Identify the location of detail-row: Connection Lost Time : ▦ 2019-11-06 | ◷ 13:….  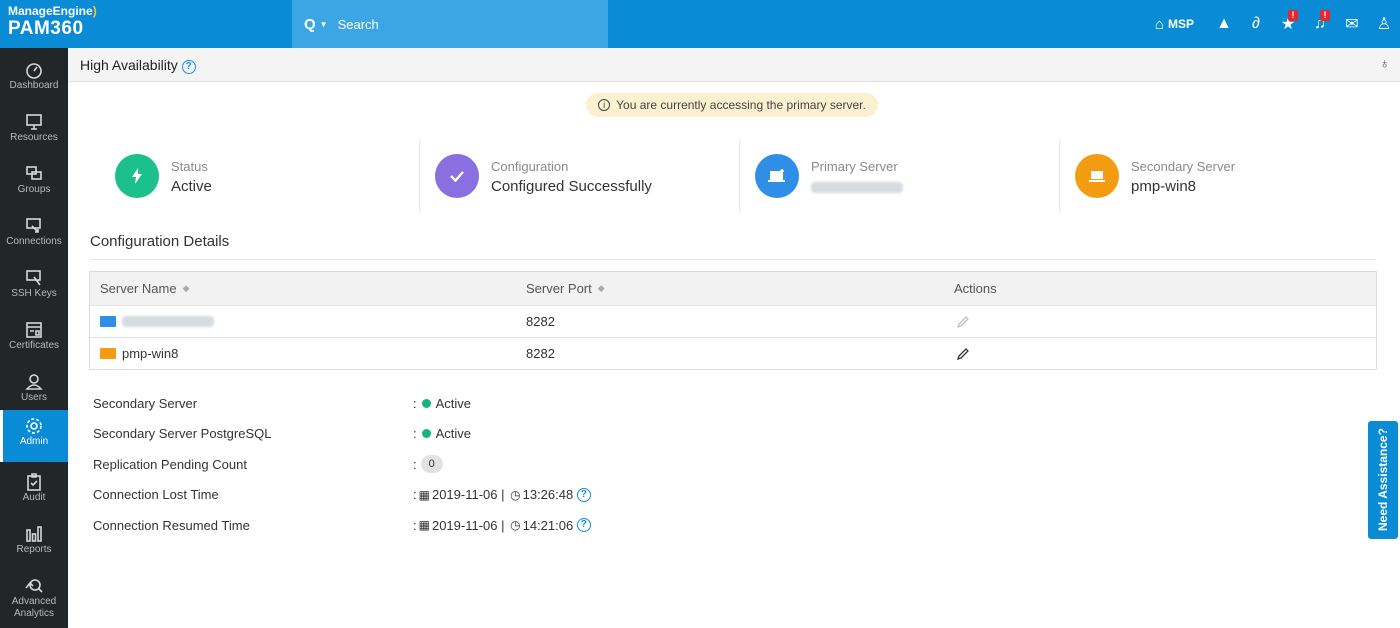
(443, 494).